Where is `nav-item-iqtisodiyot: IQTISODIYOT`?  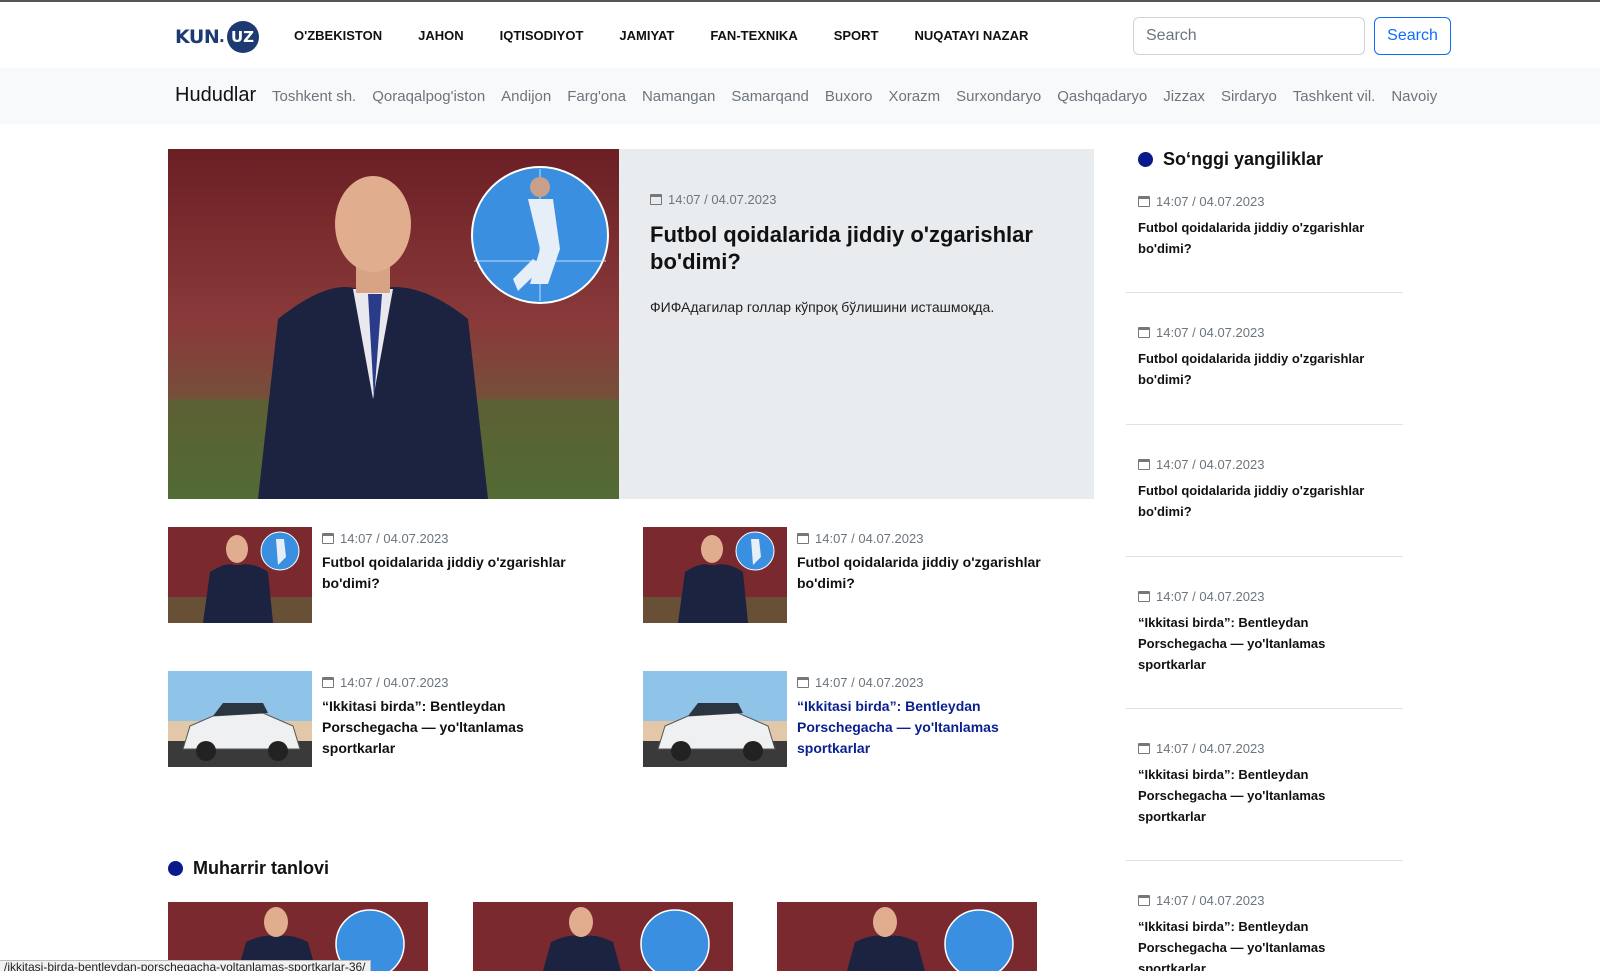
nav-item-iqtisodiyot: IQTISODIYOT is located at coordinates (542, 36).